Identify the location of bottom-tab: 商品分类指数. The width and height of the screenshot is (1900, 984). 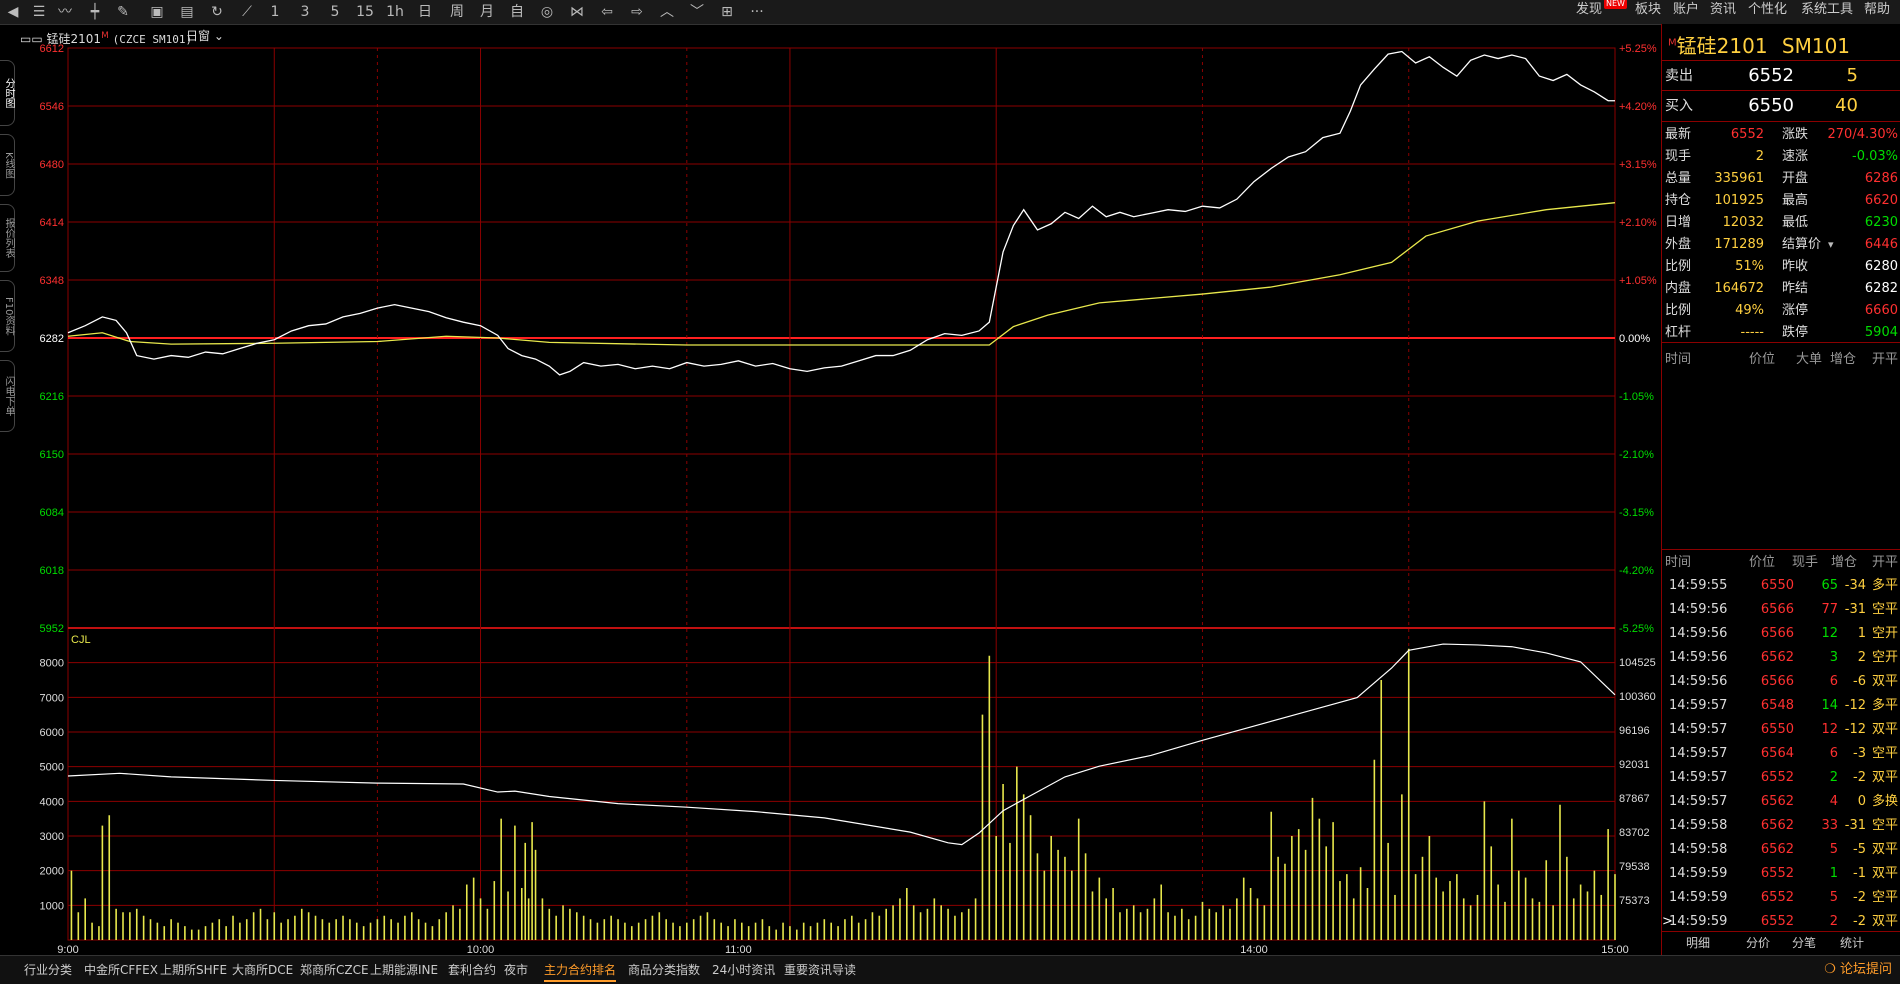
(664, 970).